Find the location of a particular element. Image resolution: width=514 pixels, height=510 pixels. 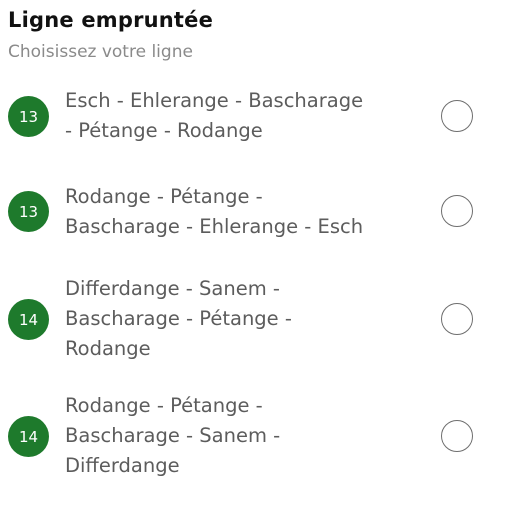

page-title: Ligne empruntée is located at coordinates (111, 20).